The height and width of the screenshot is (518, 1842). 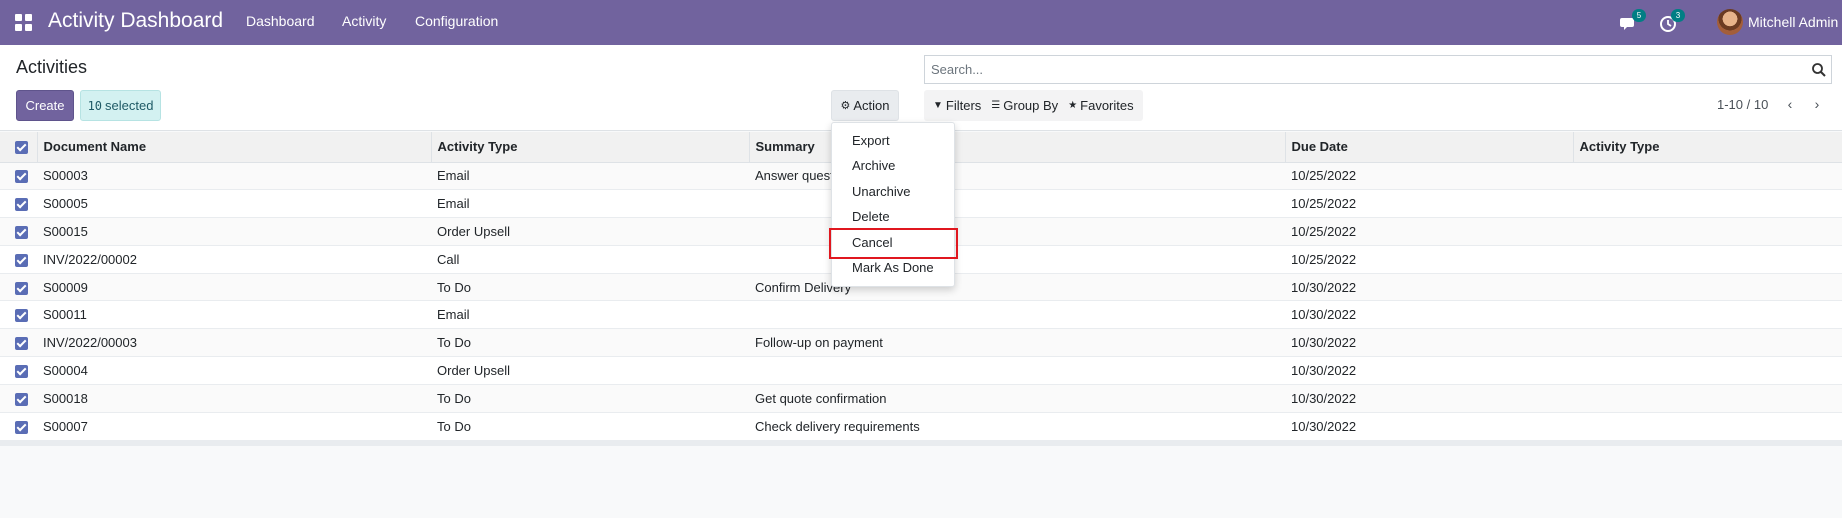 I want to click on search-bar, so click(x=1378, y=69).